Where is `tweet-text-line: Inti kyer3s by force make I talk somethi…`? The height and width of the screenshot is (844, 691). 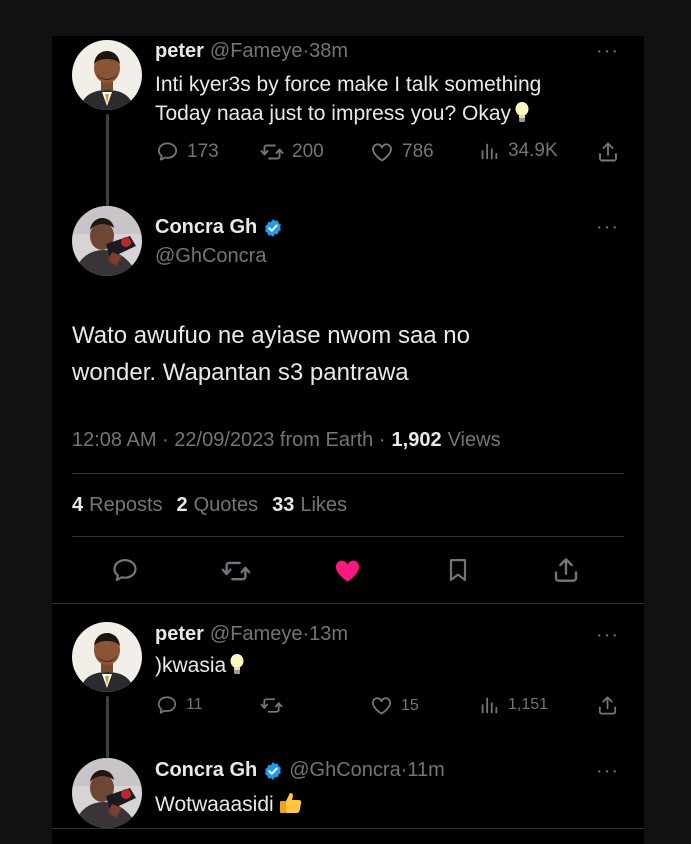 tweet-text-line: Inti kyer3s by force make I talk somethi… is located at coordinates (348, 84).